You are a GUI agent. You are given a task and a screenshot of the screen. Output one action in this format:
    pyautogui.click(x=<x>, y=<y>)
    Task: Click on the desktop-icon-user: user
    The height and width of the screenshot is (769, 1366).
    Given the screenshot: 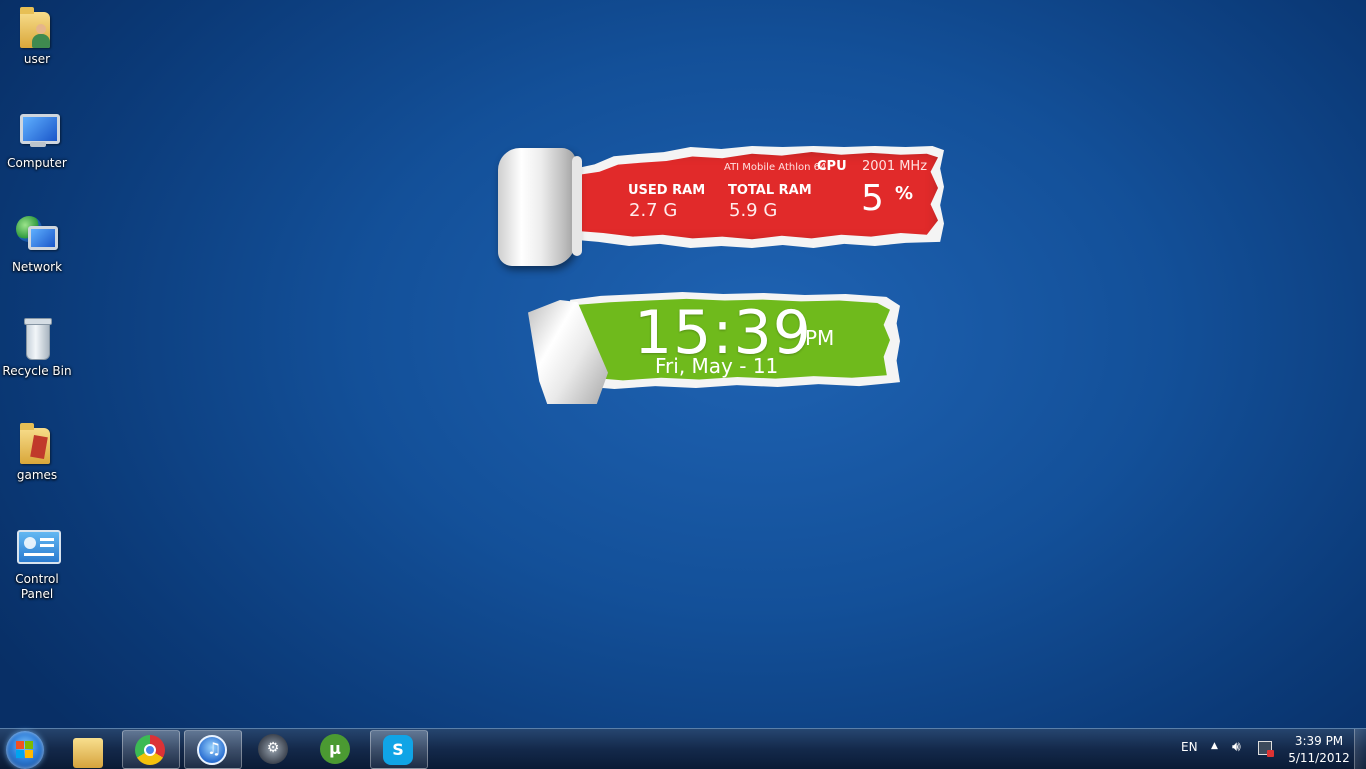 What is the action you would take?
    pyautogui.click(x=37, y=36)
    